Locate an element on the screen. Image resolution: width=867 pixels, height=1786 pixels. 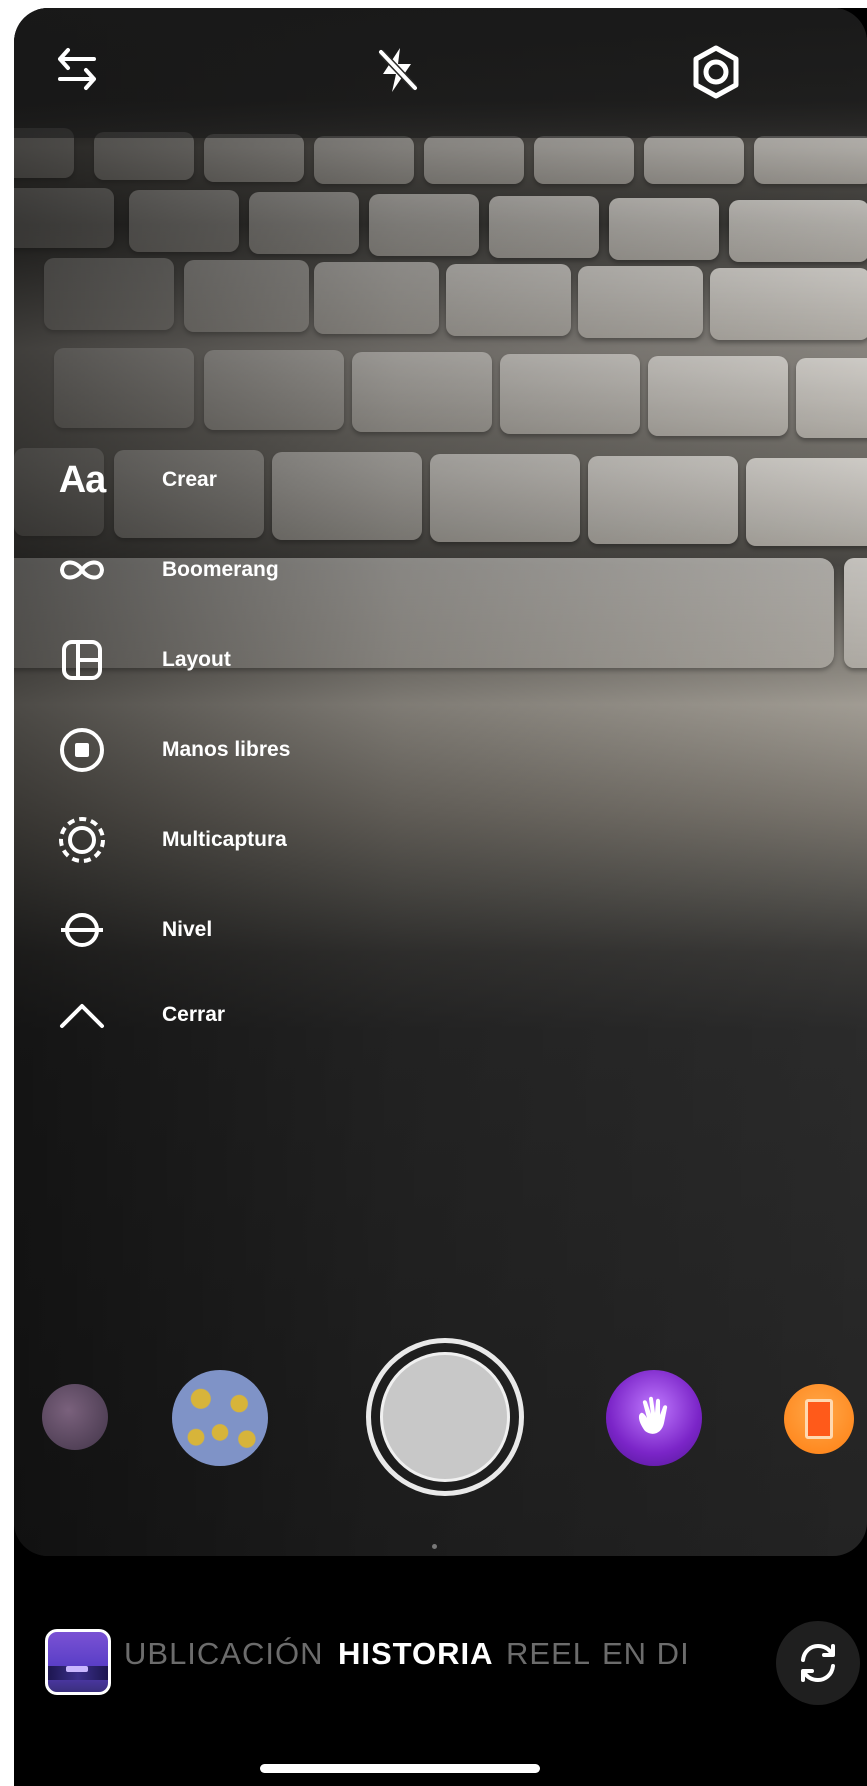
menu-item-level: Nivel is located at coordinates (133, 930).